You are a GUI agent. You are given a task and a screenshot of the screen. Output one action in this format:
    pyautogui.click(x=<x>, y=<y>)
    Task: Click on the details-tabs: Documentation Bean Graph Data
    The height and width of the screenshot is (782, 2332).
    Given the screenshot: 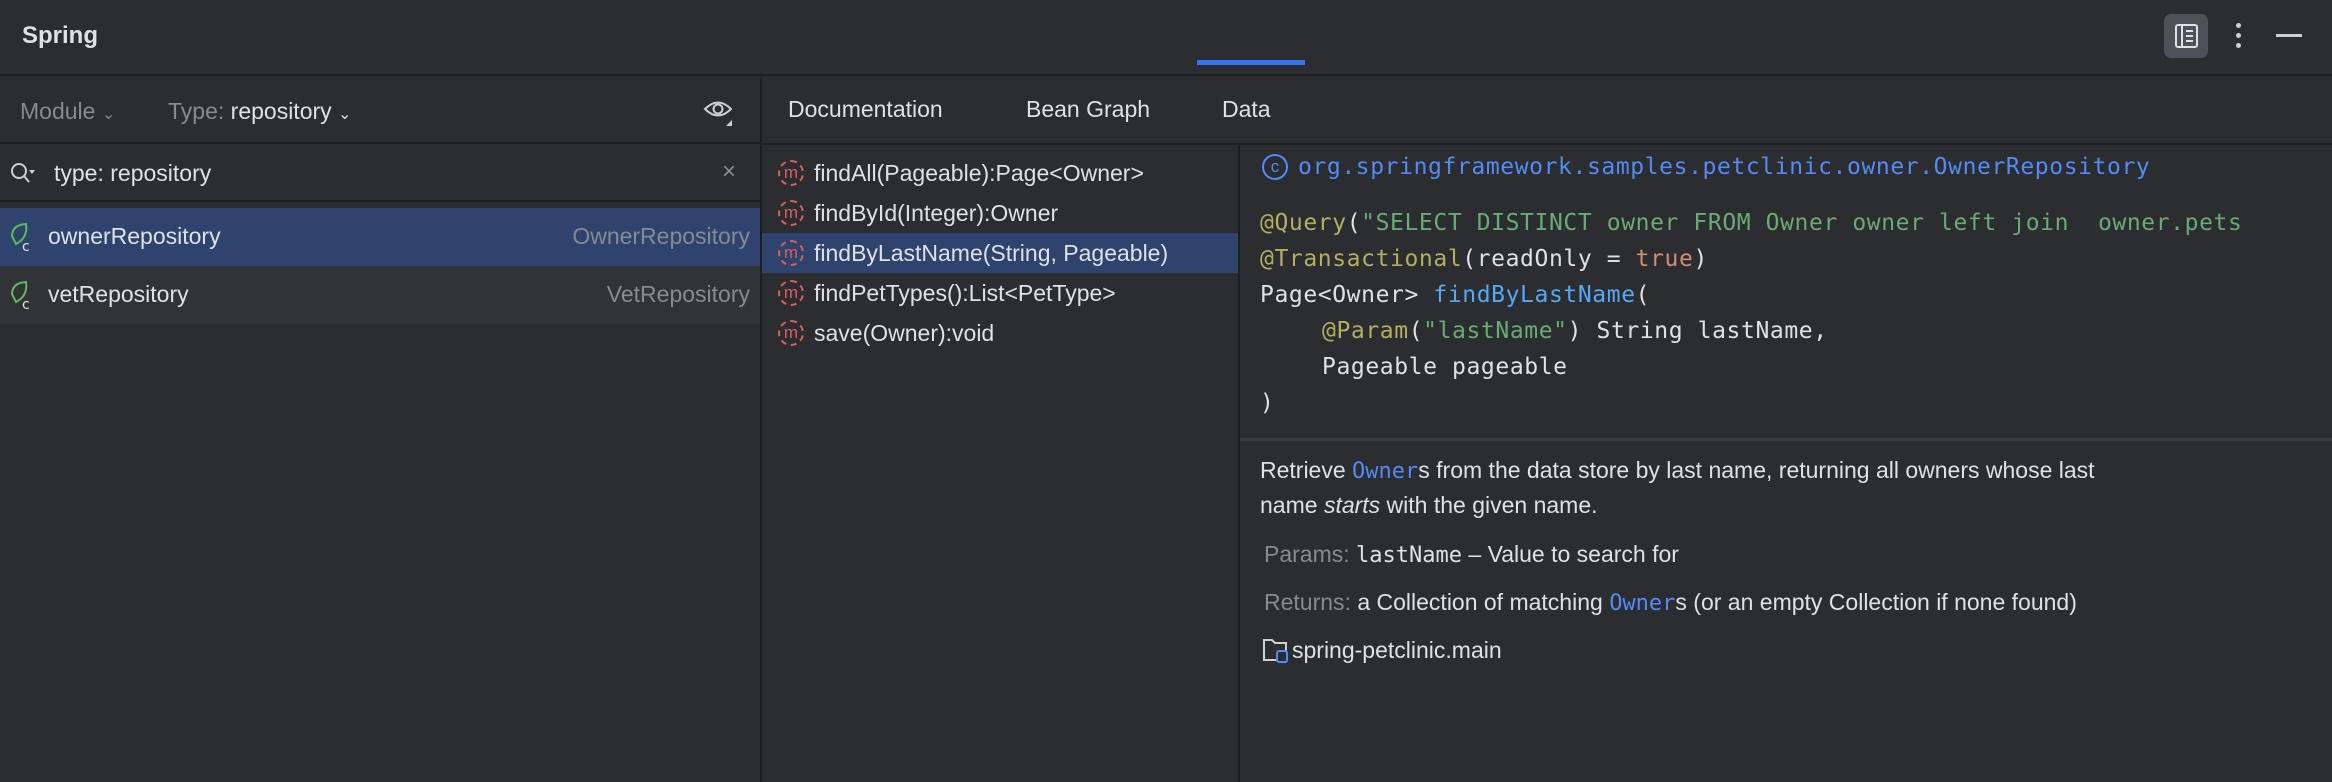 What is the action you would take?
    pyautogui.click(x=1547, y=111)
    